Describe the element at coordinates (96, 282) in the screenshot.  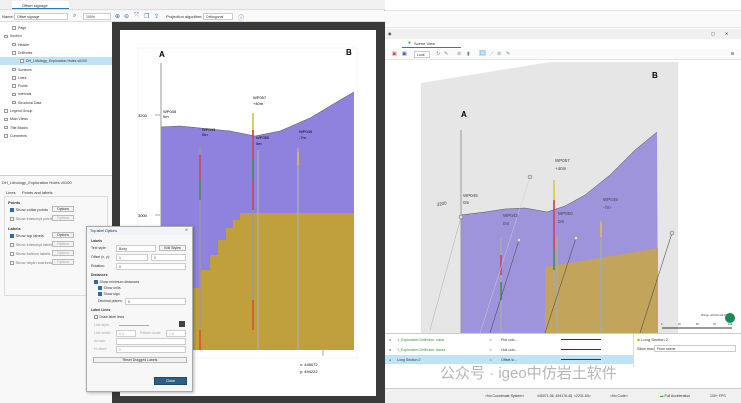
I see `show-min-checkbox` at that location.